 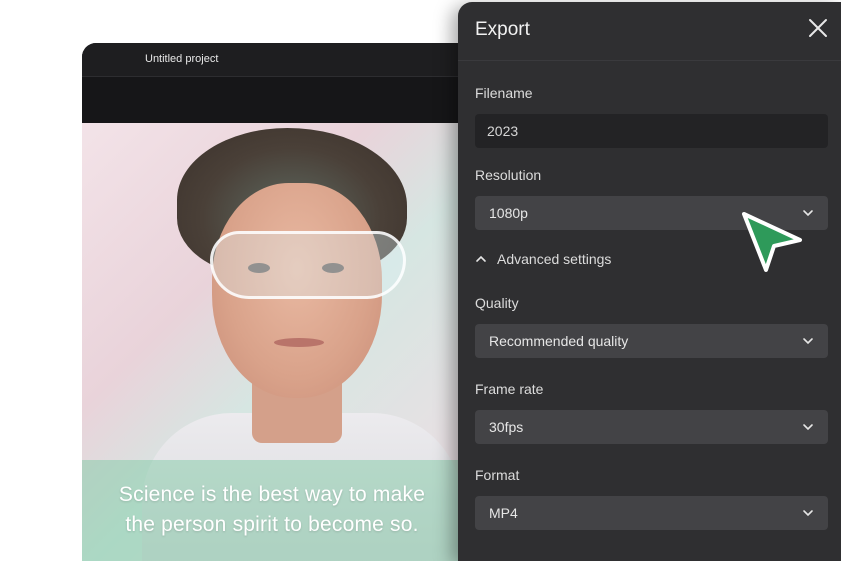 What do you see at coordinates (508, 175) in the screenshot?
I see `resolution-label: Resolution` at bounding box center [508, 175].